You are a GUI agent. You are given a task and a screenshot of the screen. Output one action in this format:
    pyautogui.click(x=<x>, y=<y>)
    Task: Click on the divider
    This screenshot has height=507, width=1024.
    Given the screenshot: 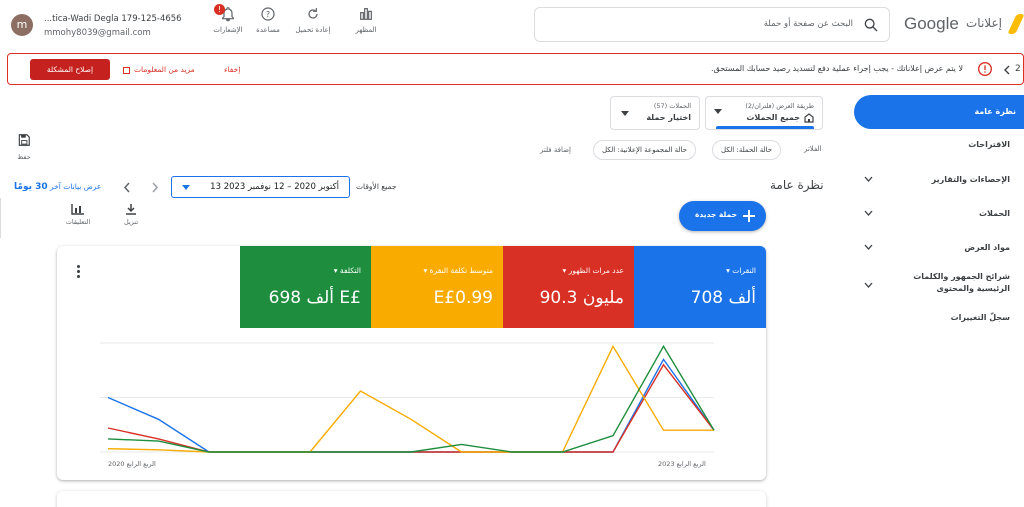 What is the action you would take?
    pyautogui.click(x=0, y=218)
    